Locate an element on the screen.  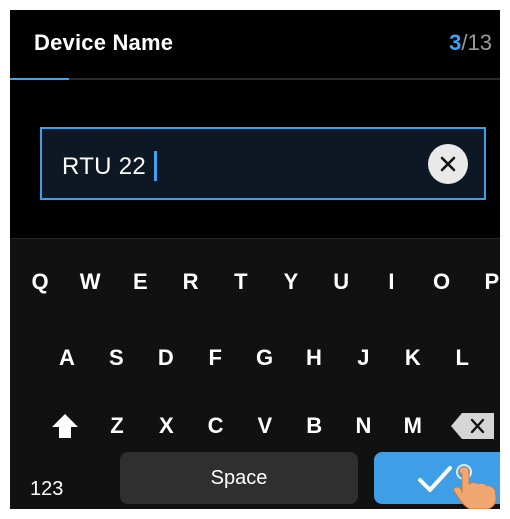
numbers-key: 123 is located at coordinates (46, 489).